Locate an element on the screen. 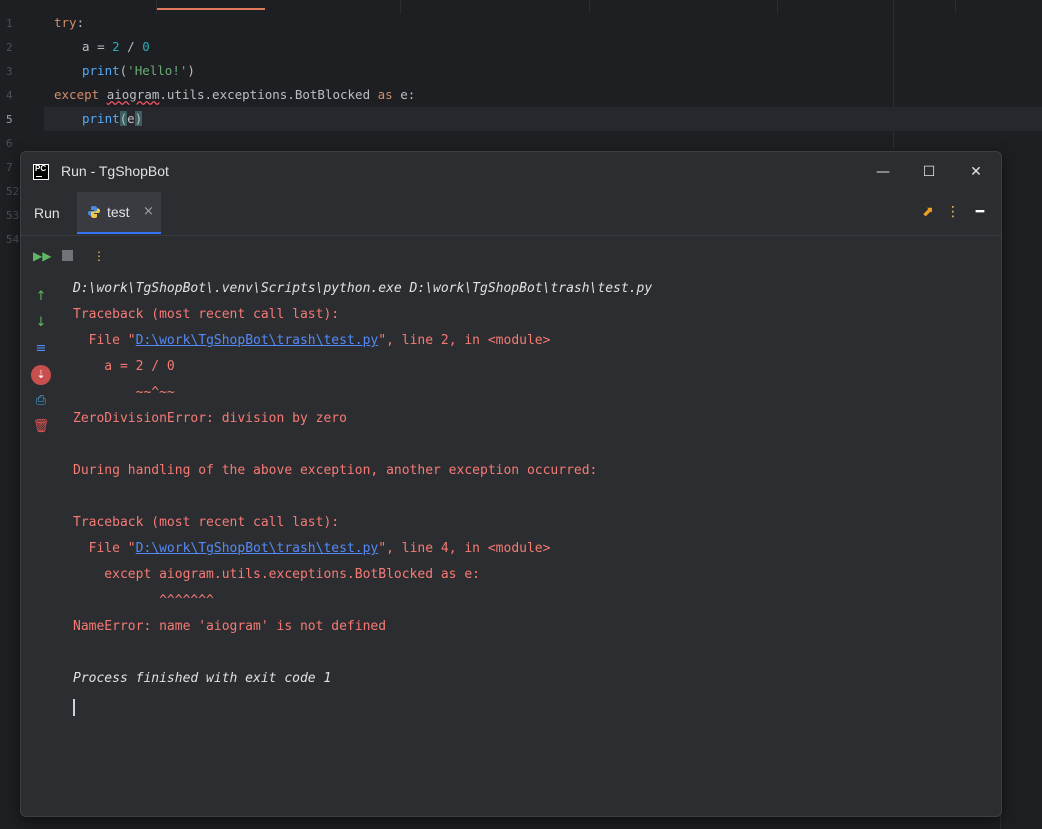  stop-icon is located at coordinates (67, 256).